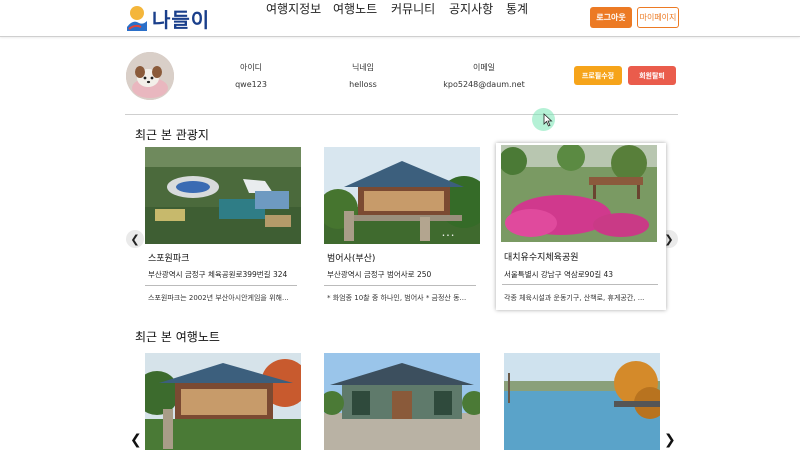 The height and width of the screenshot is (450, 800). What do you see at coordinates (363, 84) in the screenshot?
I see `nickname-value: helloss` at bounding box center [363, 84].